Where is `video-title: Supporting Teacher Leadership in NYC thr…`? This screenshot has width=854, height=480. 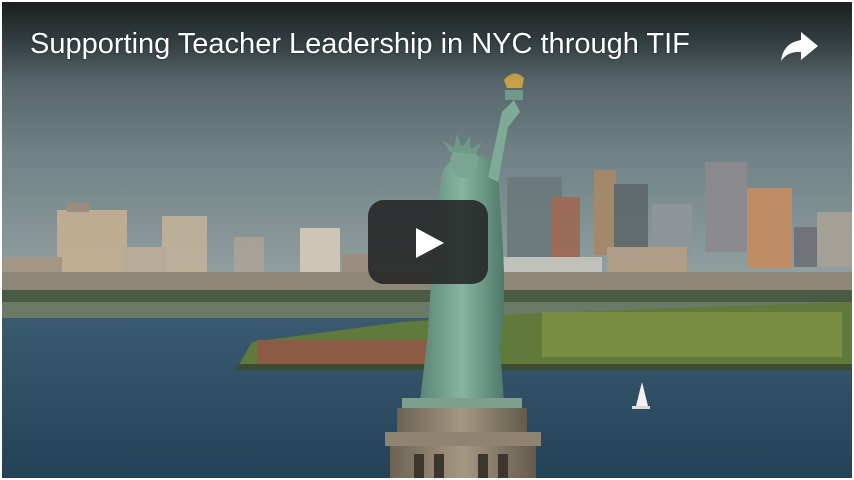
video-title: Supporting Teacher Leadership in NYC thr… is located at coordinates (360, 44).